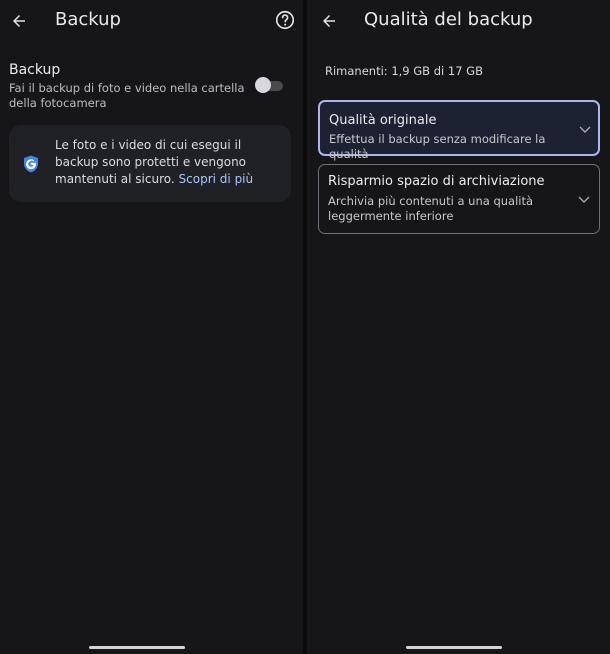  Describe the element at coordinates (436, 181) in the screenshot. I see `option-title: Risparmio spazio di archiviazione` at that location.